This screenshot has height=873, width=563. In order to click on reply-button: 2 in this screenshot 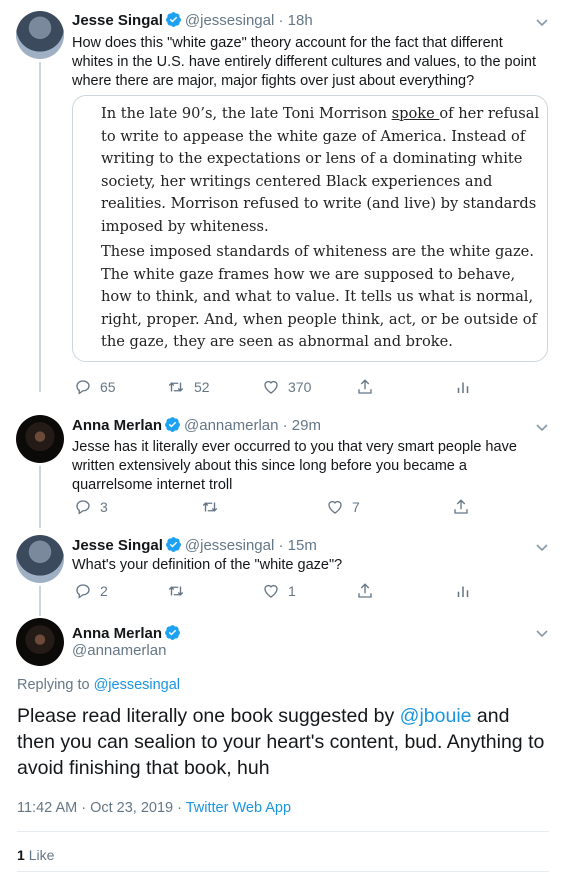, I will do `click(91, 591)`.